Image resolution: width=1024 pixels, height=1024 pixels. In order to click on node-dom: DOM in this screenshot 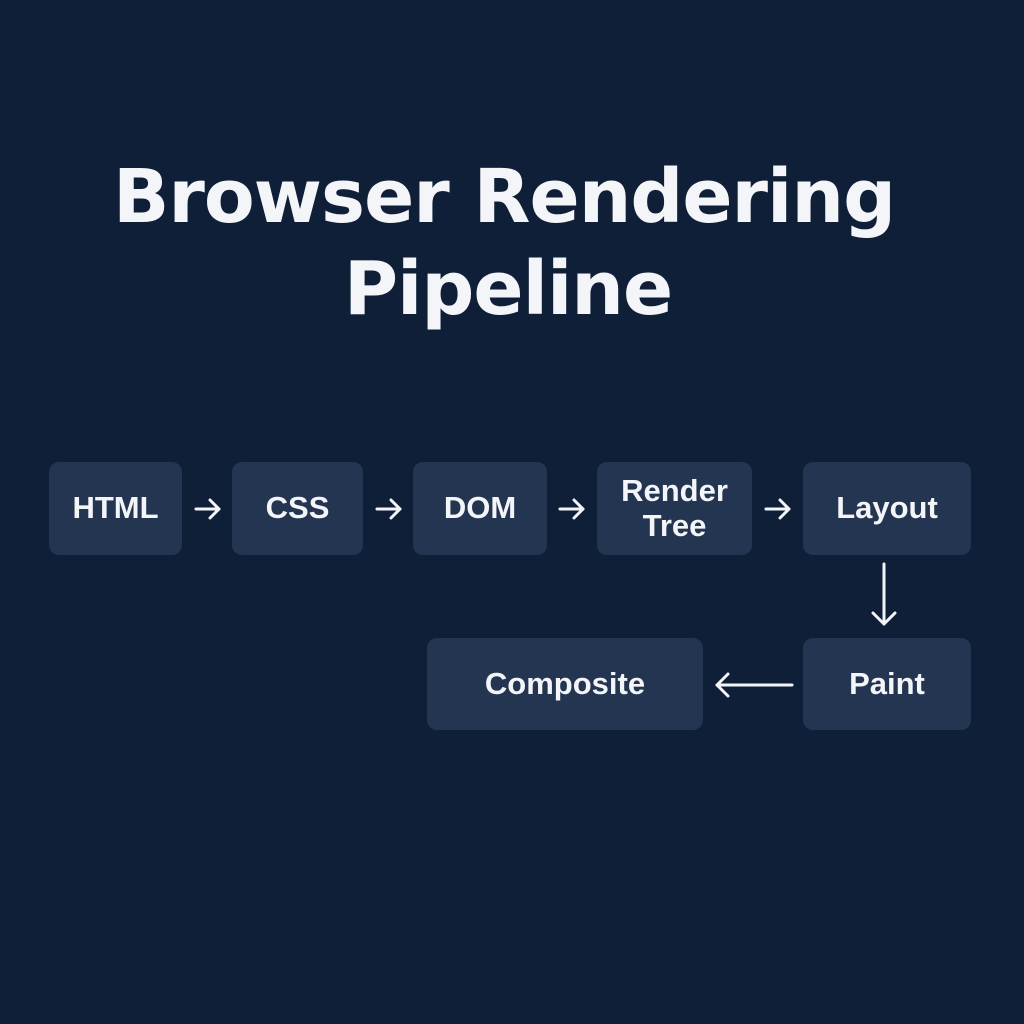, I will do `click(480, 508)`.